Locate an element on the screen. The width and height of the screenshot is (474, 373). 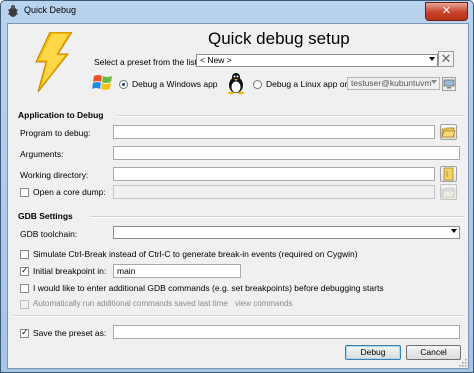
tux-penguin-icon is located at coordinates (236, 83).